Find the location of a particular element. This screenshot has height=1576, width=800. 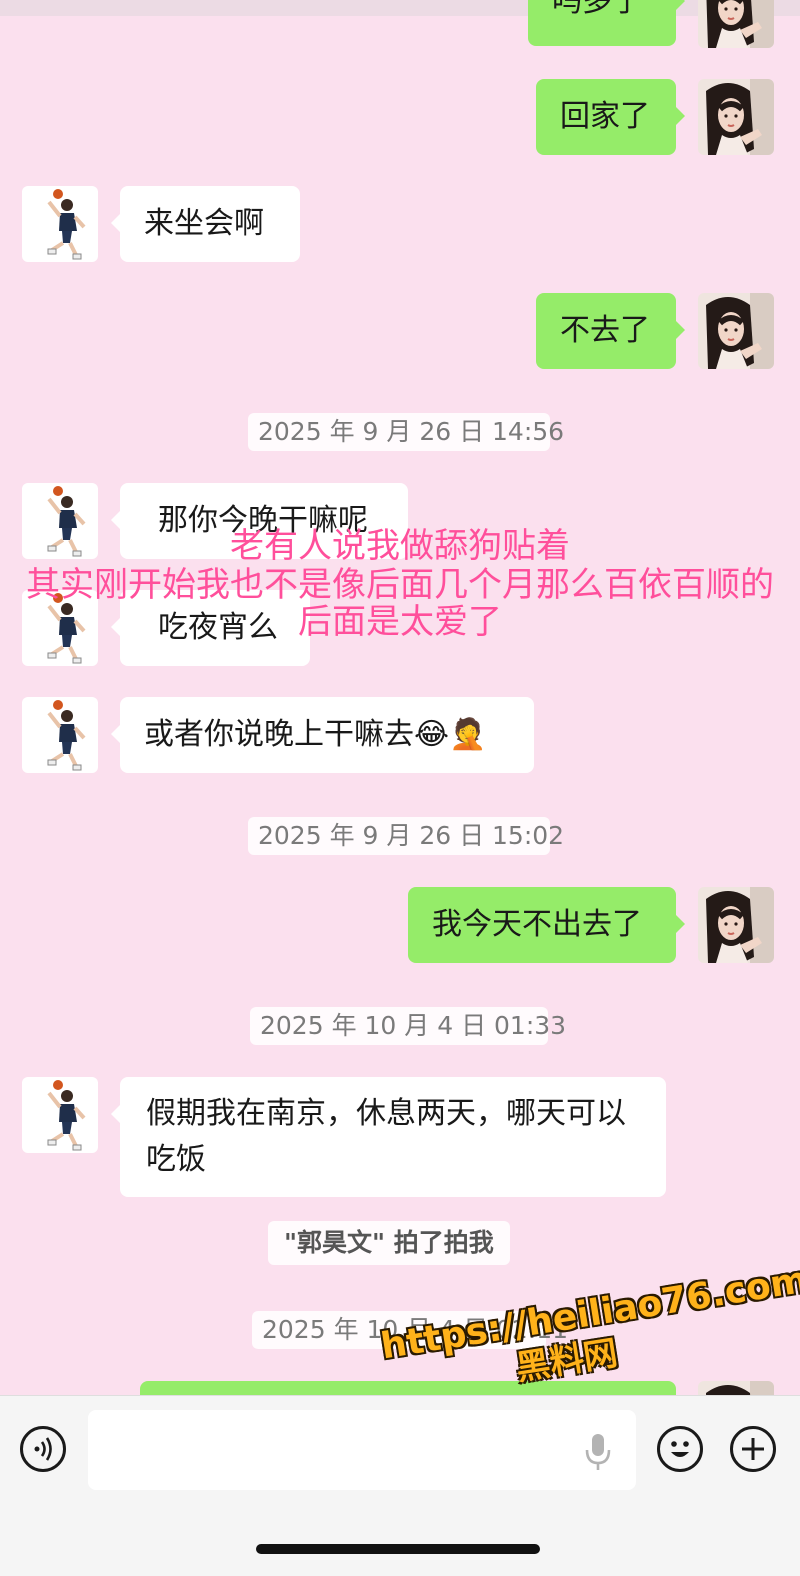

overlay-caption-line3: 后面是太爱了 is located at coordinates (400, 622).